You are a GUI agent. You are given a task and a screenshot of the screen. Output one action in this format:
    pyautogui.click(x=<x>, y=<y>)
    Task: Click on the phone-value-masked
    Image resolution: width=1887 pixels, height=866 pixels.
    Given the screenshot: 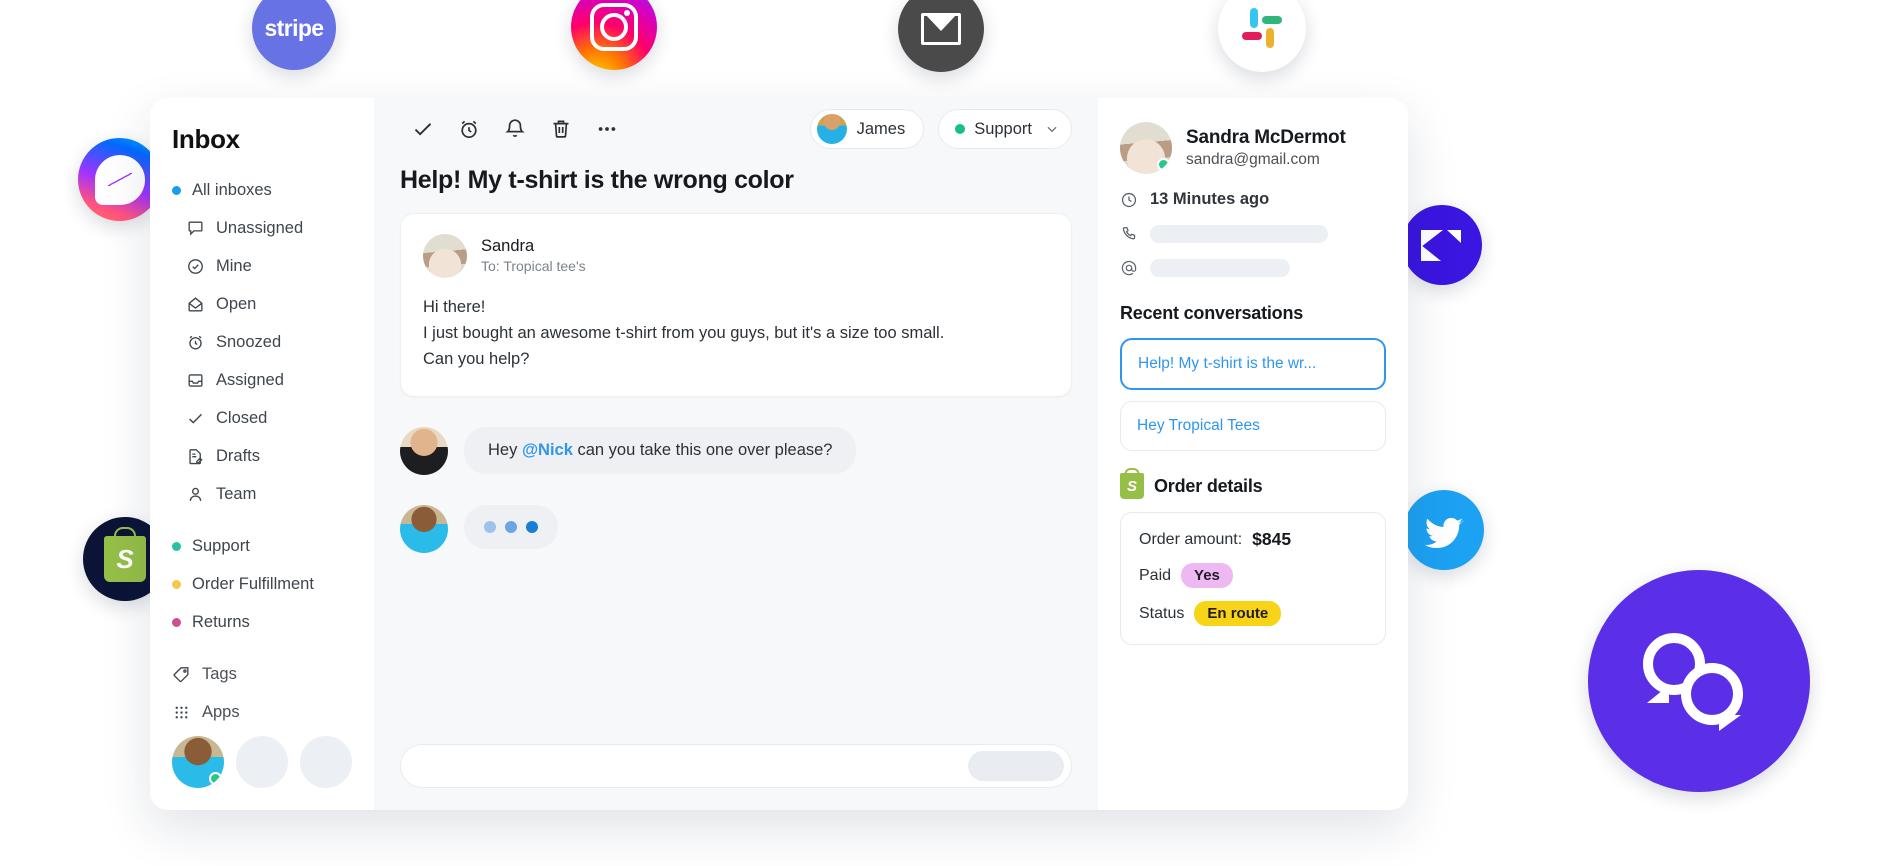 What is the action you would take?
    pyautogui.click(x=1239, y=234)
    